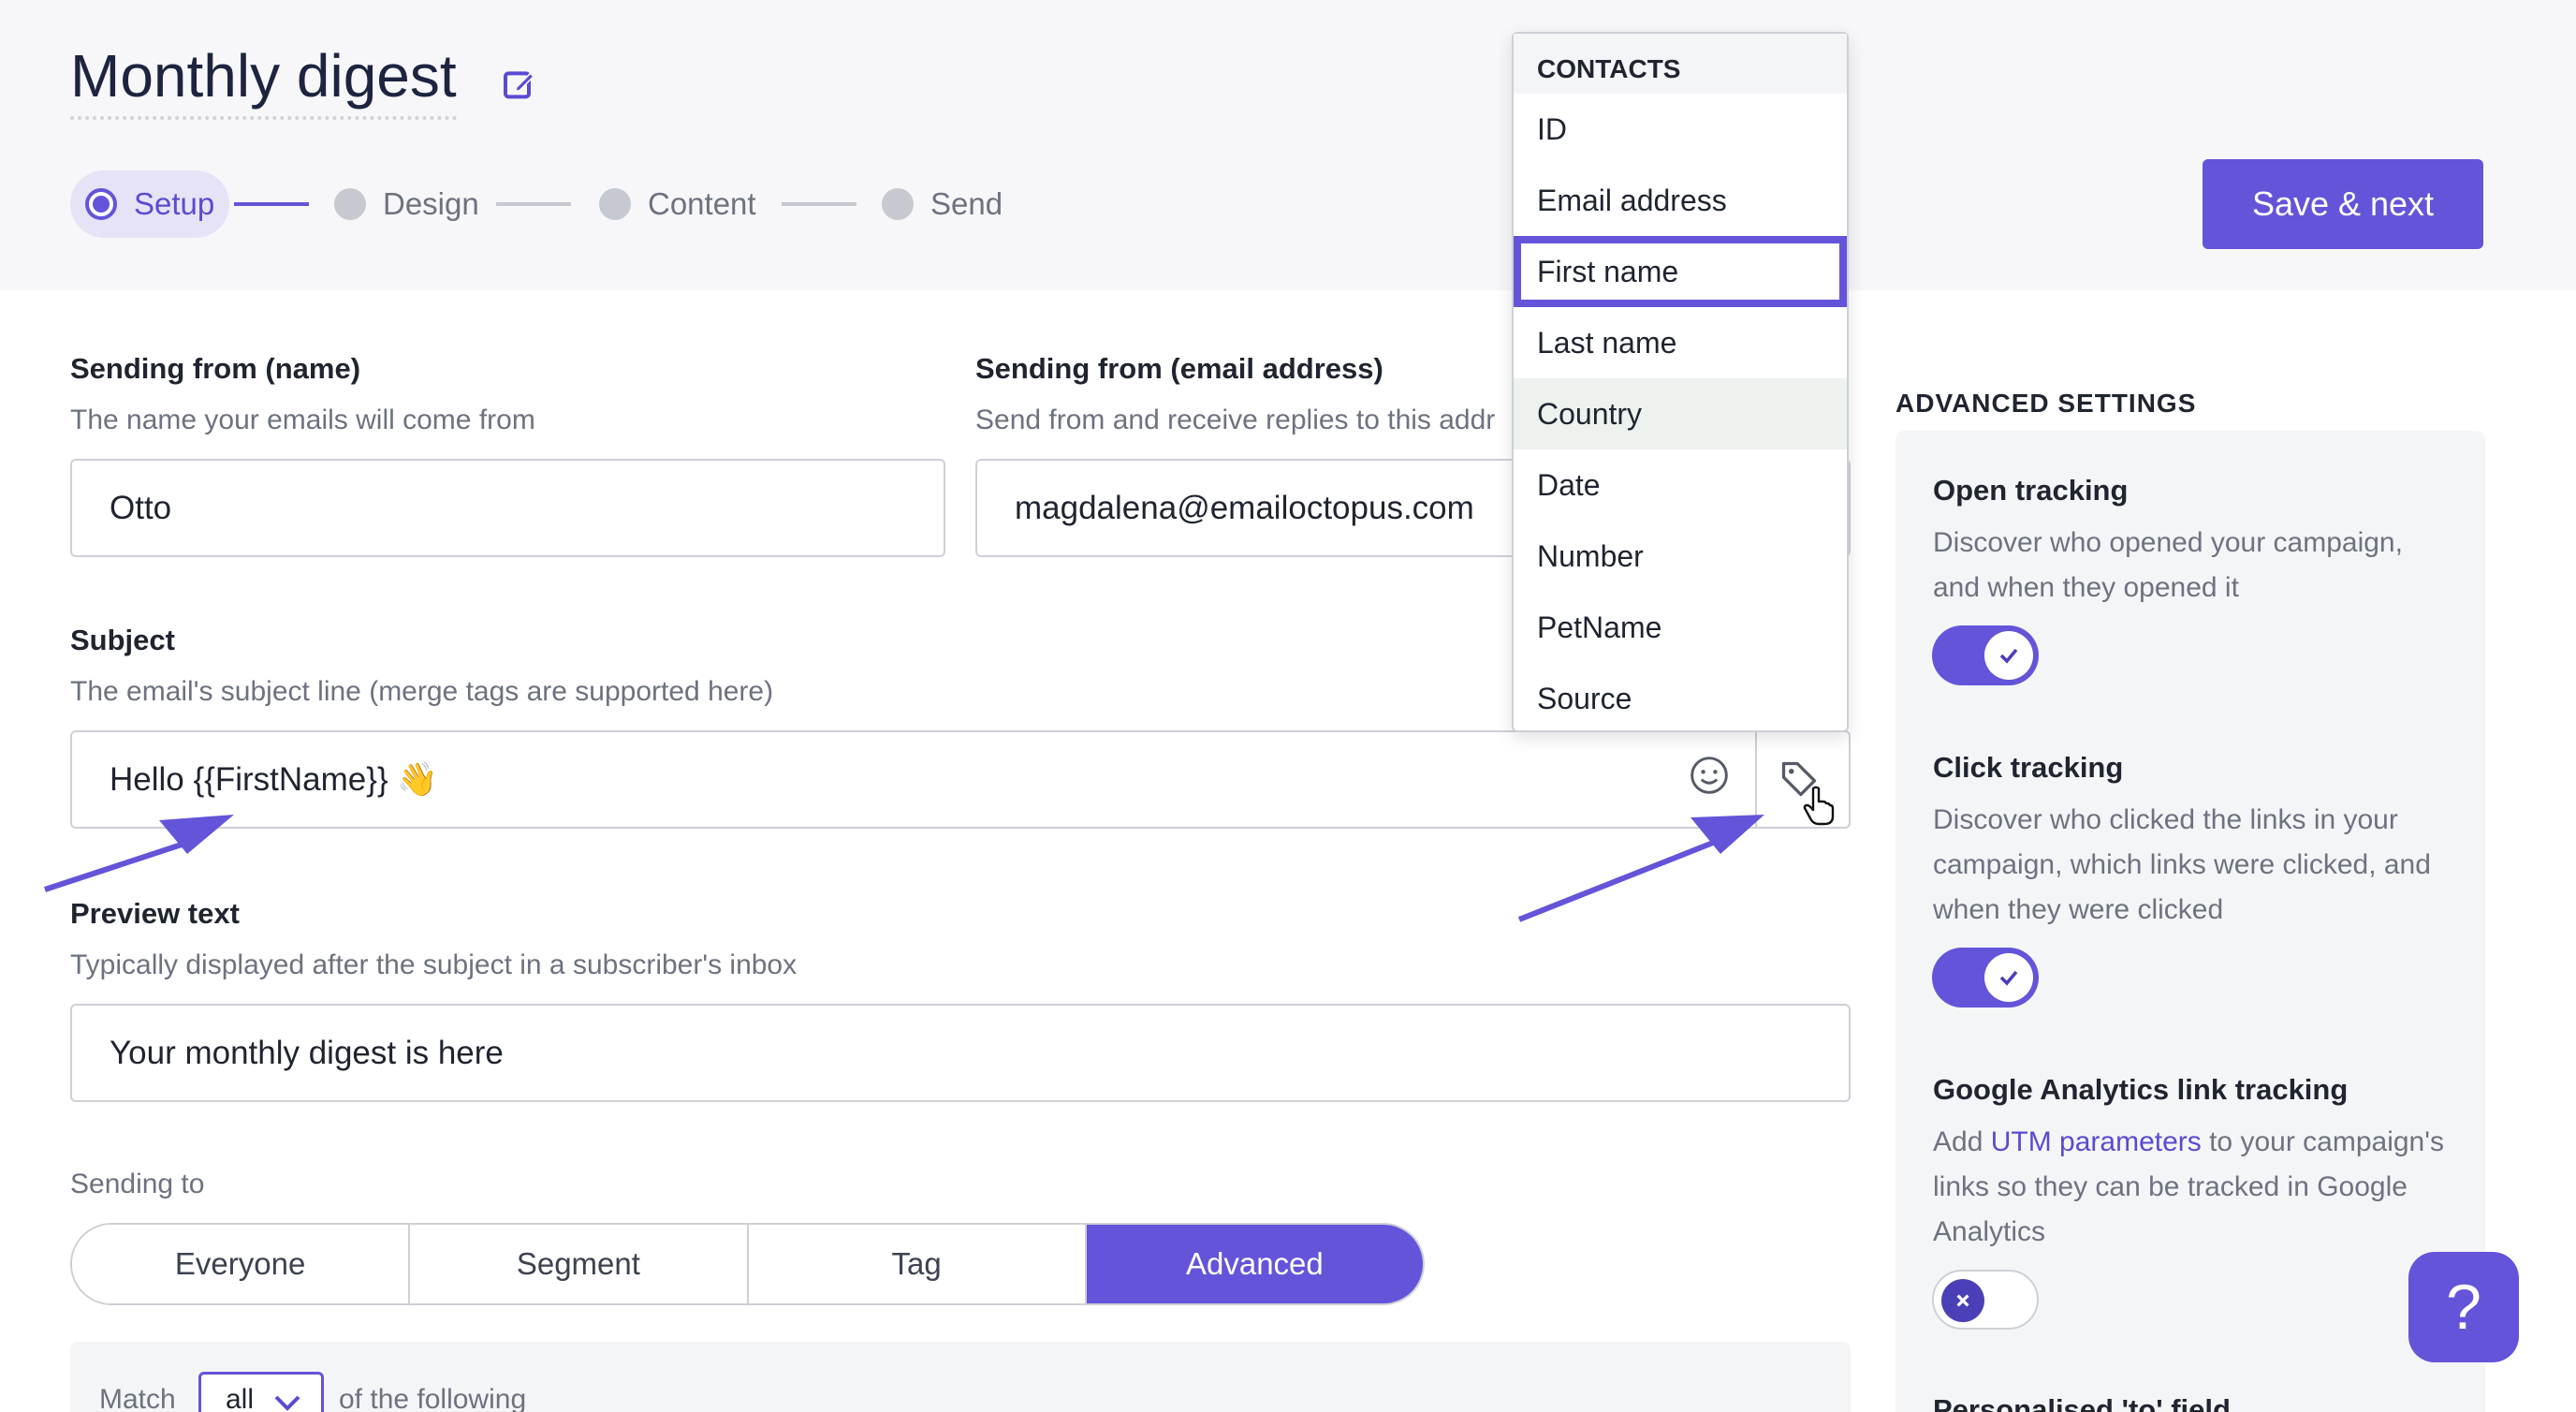 This screenshot has width=2576, height=1412. Describe the element at coordinates (2141, 1089) in the screenshot. I see `ga-tracking-title: Google Analytics link tracking` at that location.